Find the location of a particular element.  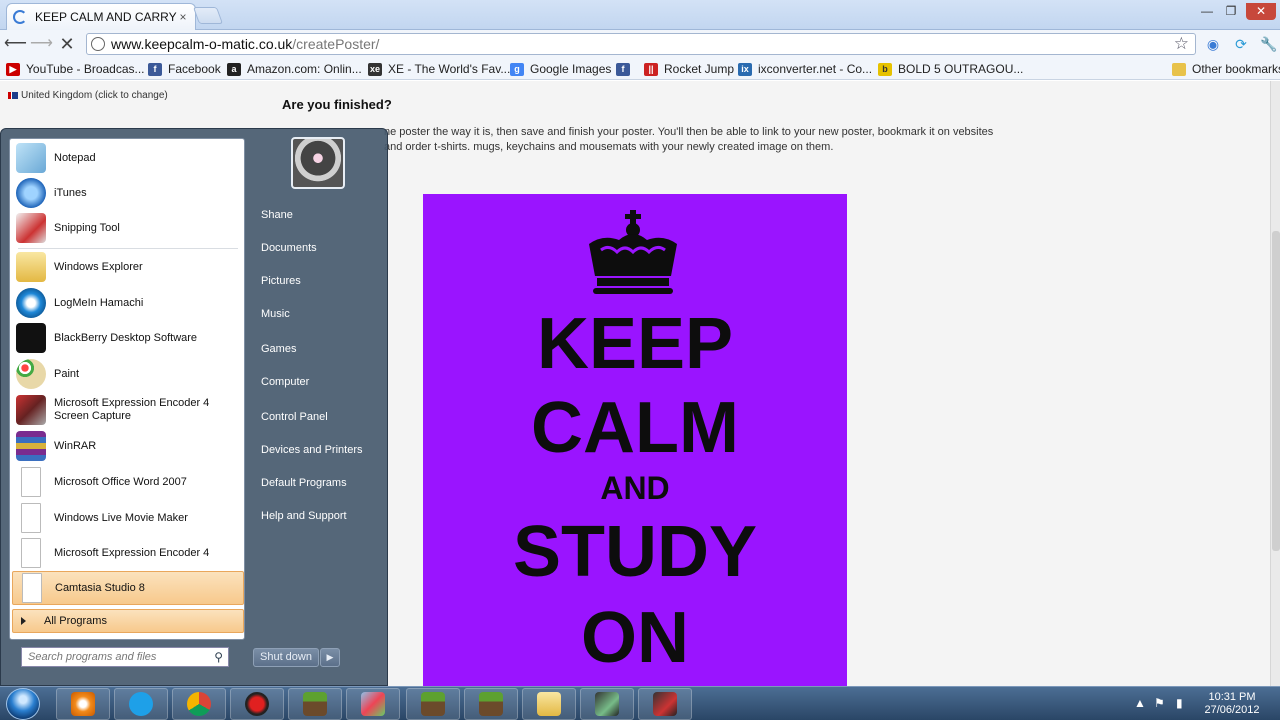

place-documents: Documents is located at coordinates (289, 248).